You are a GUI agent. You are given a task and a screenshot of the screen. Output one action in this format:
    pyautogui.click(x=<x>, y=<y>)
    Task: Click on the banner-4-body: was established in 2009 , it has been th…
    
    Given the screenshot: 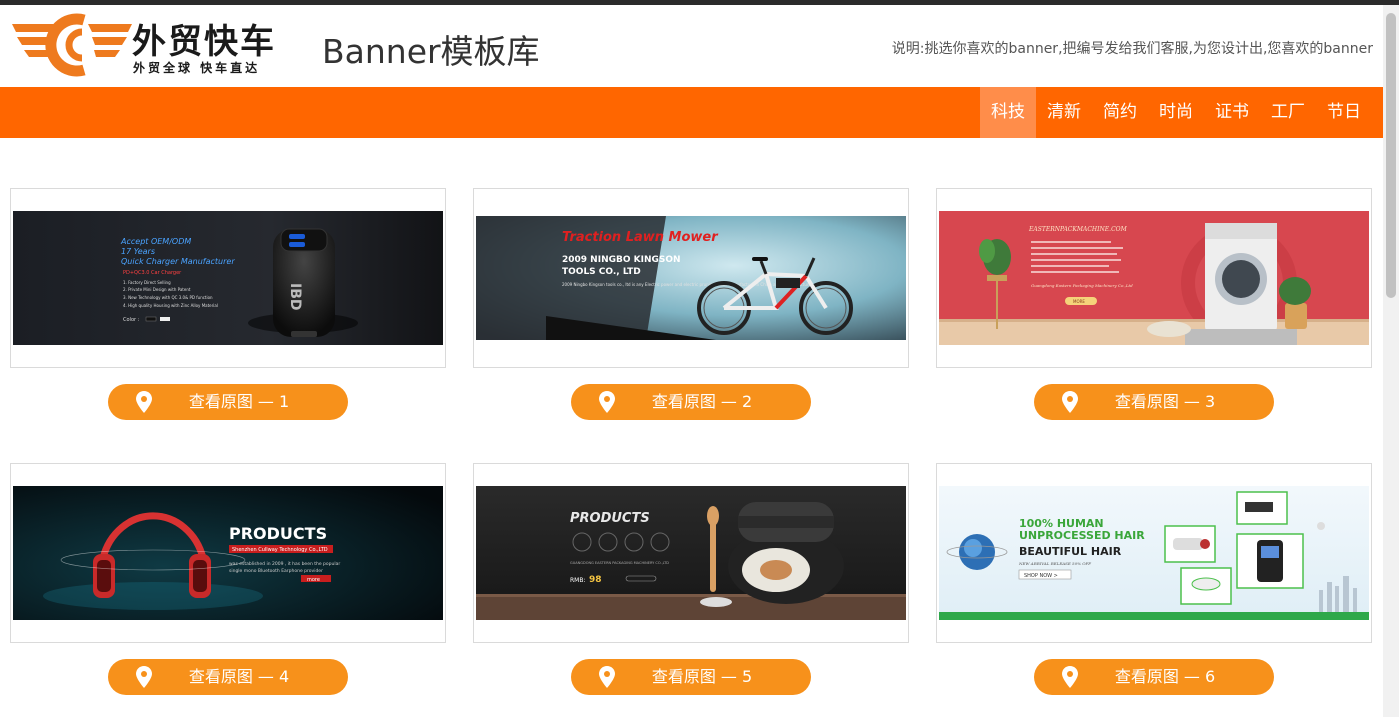 What is the action you would take?
    pyautogui.click(x=284, y=564)
    